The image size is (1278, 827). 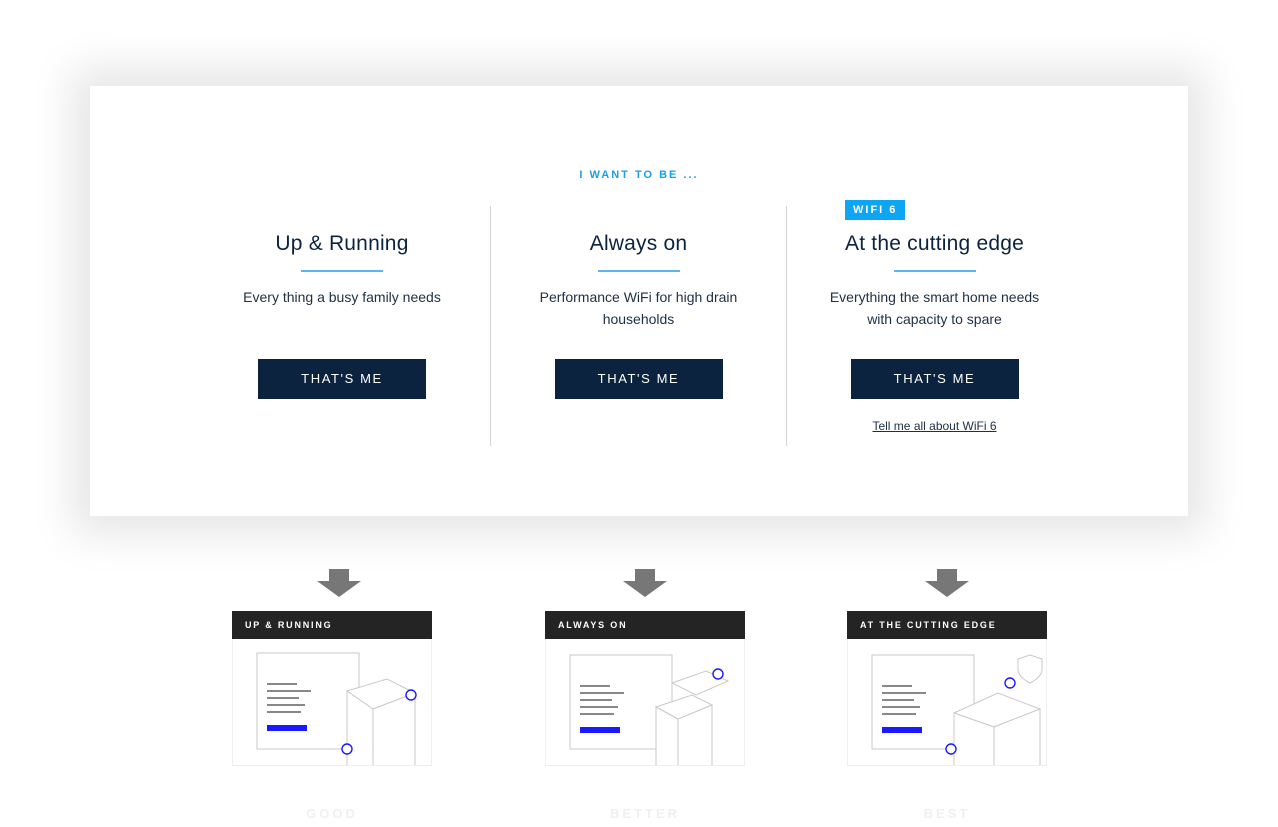 What do you see at coordinates (1030, 669) in the screenshot?
I see `shield-icon` at bounding box center [1030, 669].